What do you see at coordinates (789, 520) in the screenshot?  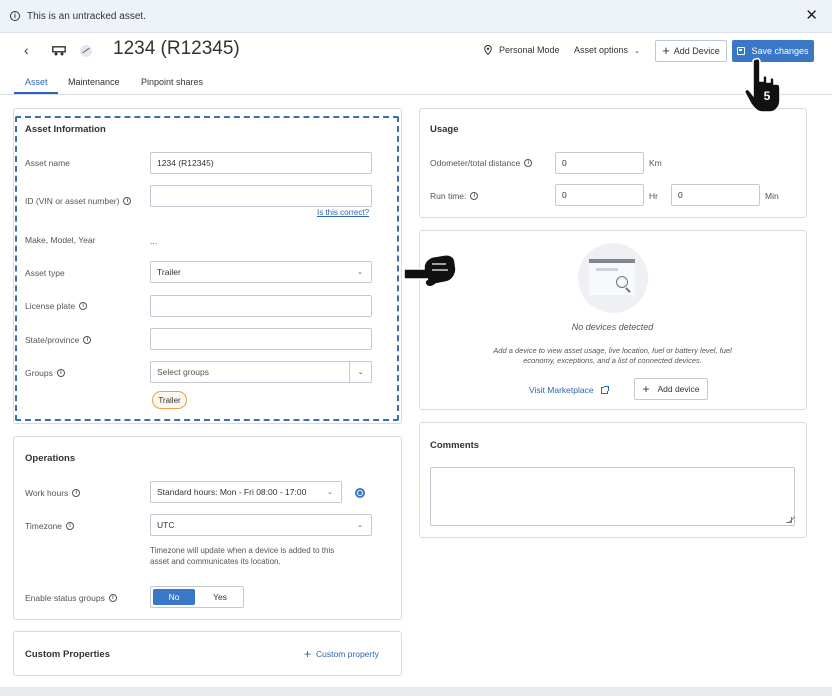 I see `resize-handle-icon` at bounding box center [789, 520].